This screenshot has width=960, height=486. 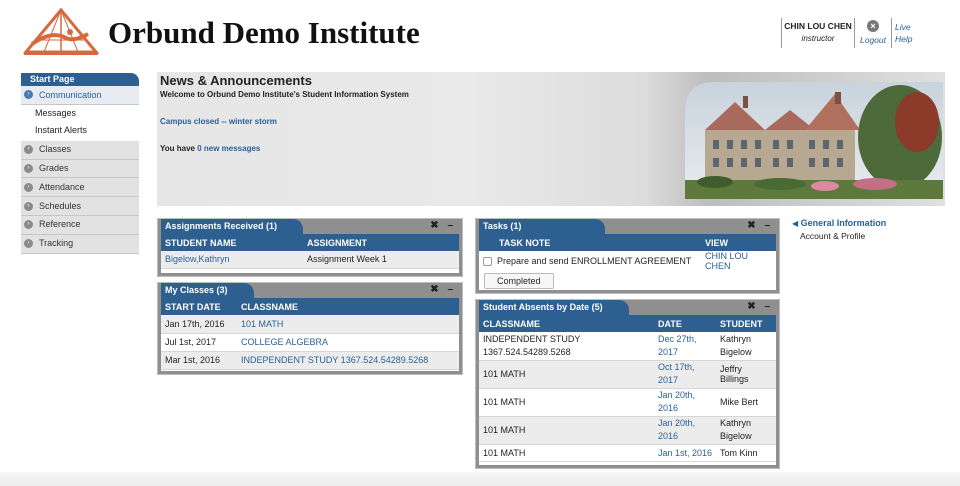 What do you see at coordinates (207, 290) in the screenshot?
I see `panel-title: My Classes (3)` at bounding box center [207, 290].